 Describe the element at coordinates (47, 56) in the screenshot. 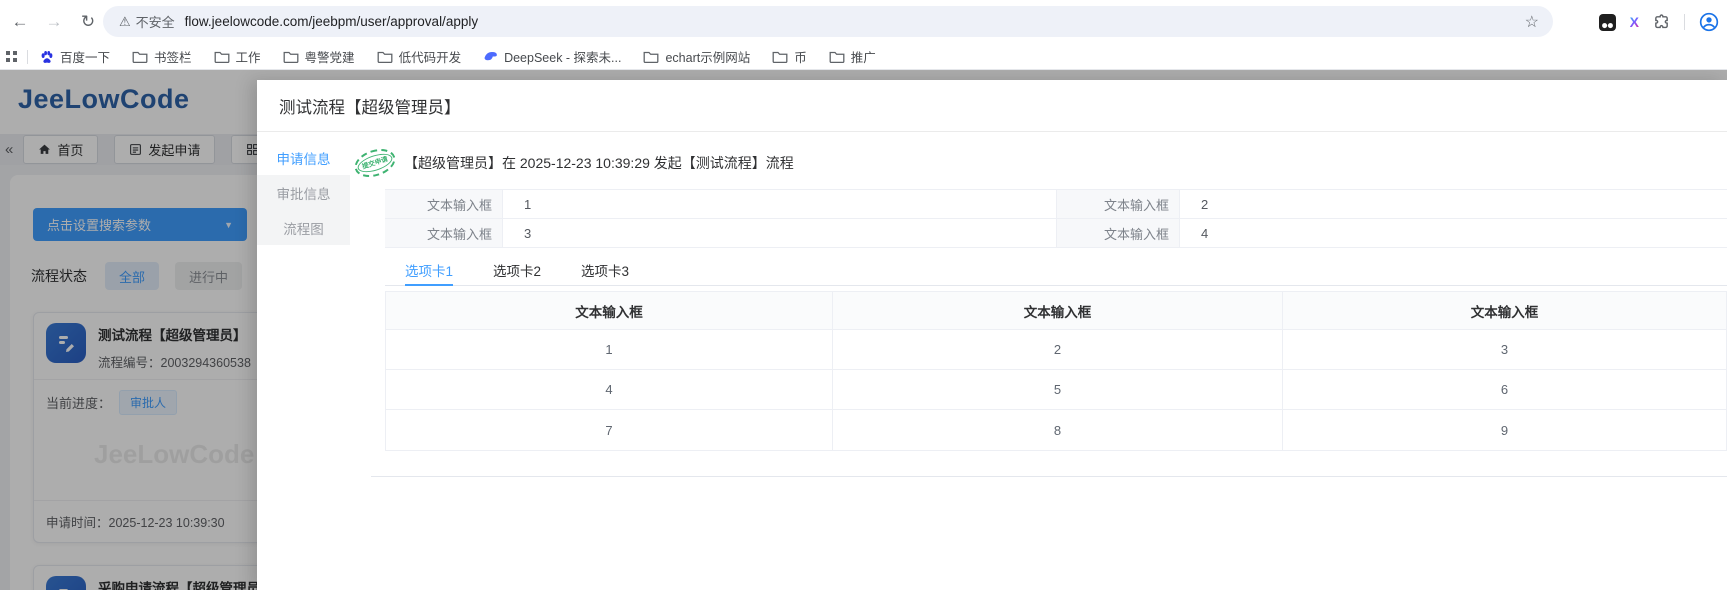

I see `baidu-paw-icon` at that location.